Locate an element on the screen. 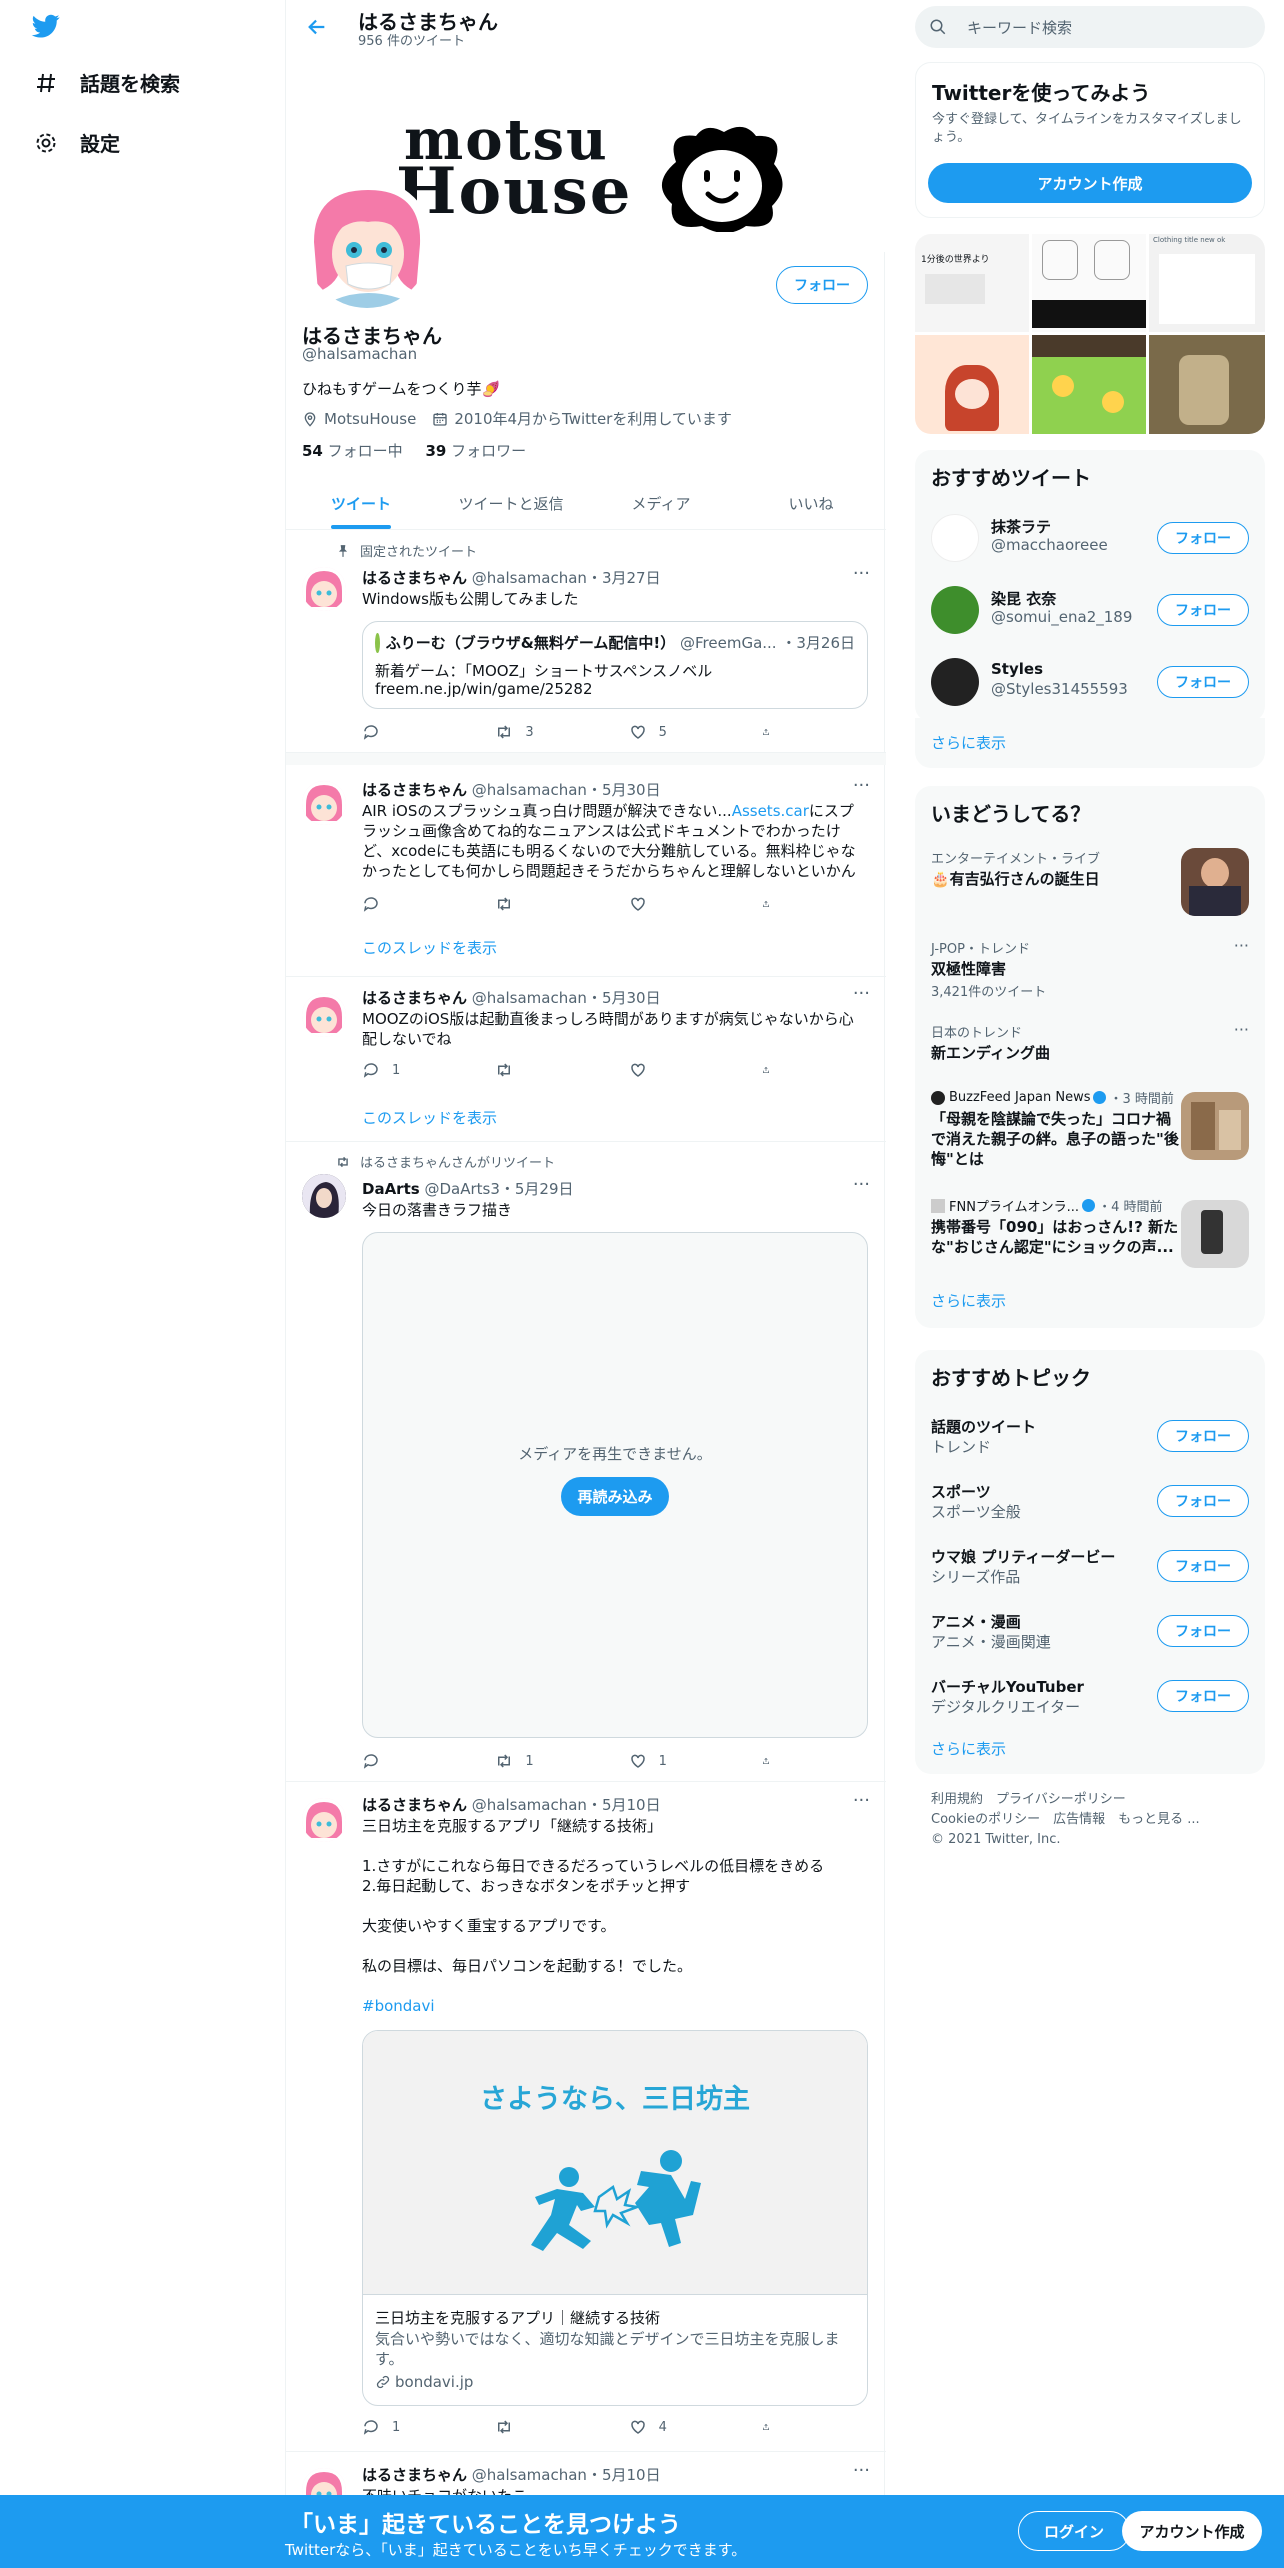 This screenshot has height=2568, width=1284. retweet-button: 1 is located at coordinates (545, 1761).